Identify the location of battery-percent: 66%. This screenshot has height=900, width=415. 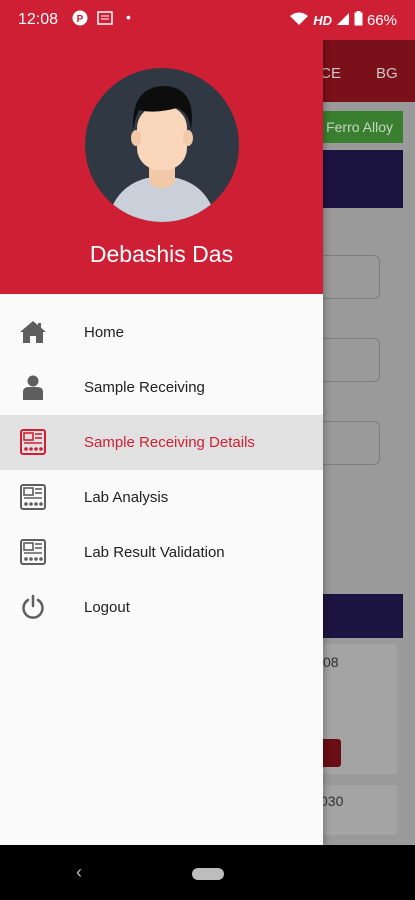
(381, 20).